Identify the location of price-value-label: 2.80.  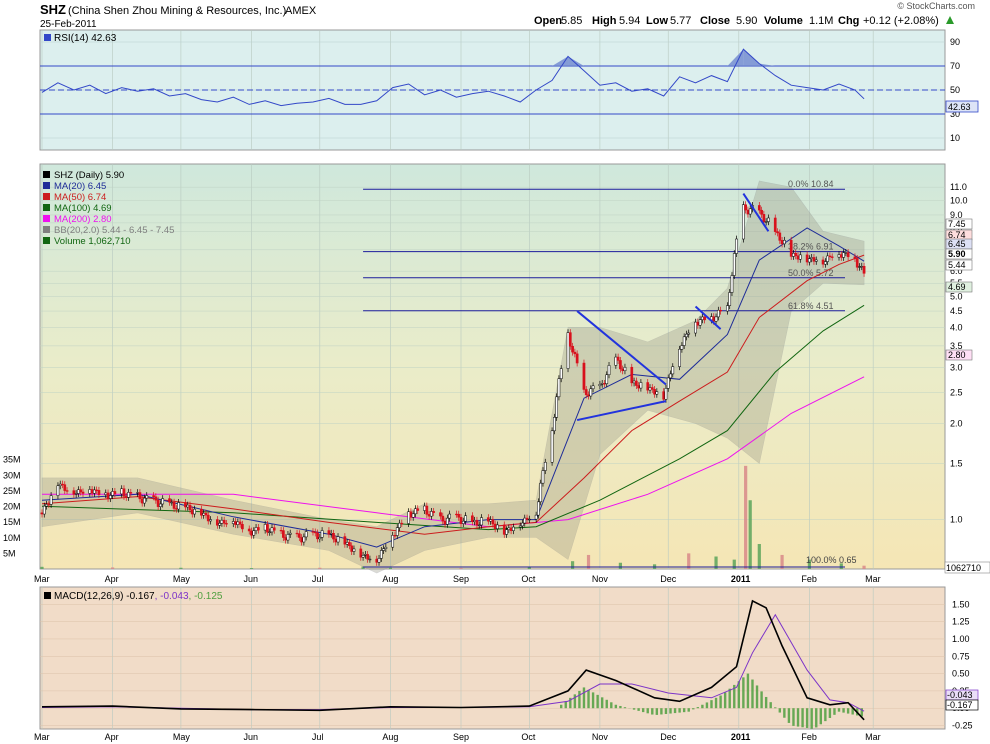
(957, 355).